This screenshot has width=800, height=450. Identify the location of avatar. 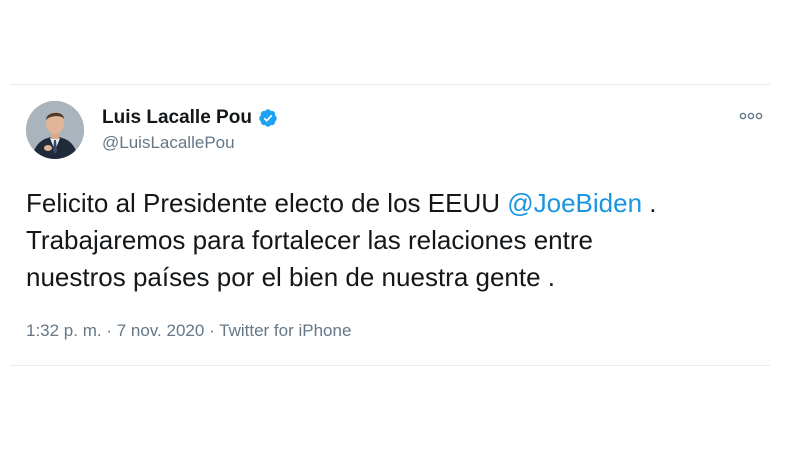
(55, 130).